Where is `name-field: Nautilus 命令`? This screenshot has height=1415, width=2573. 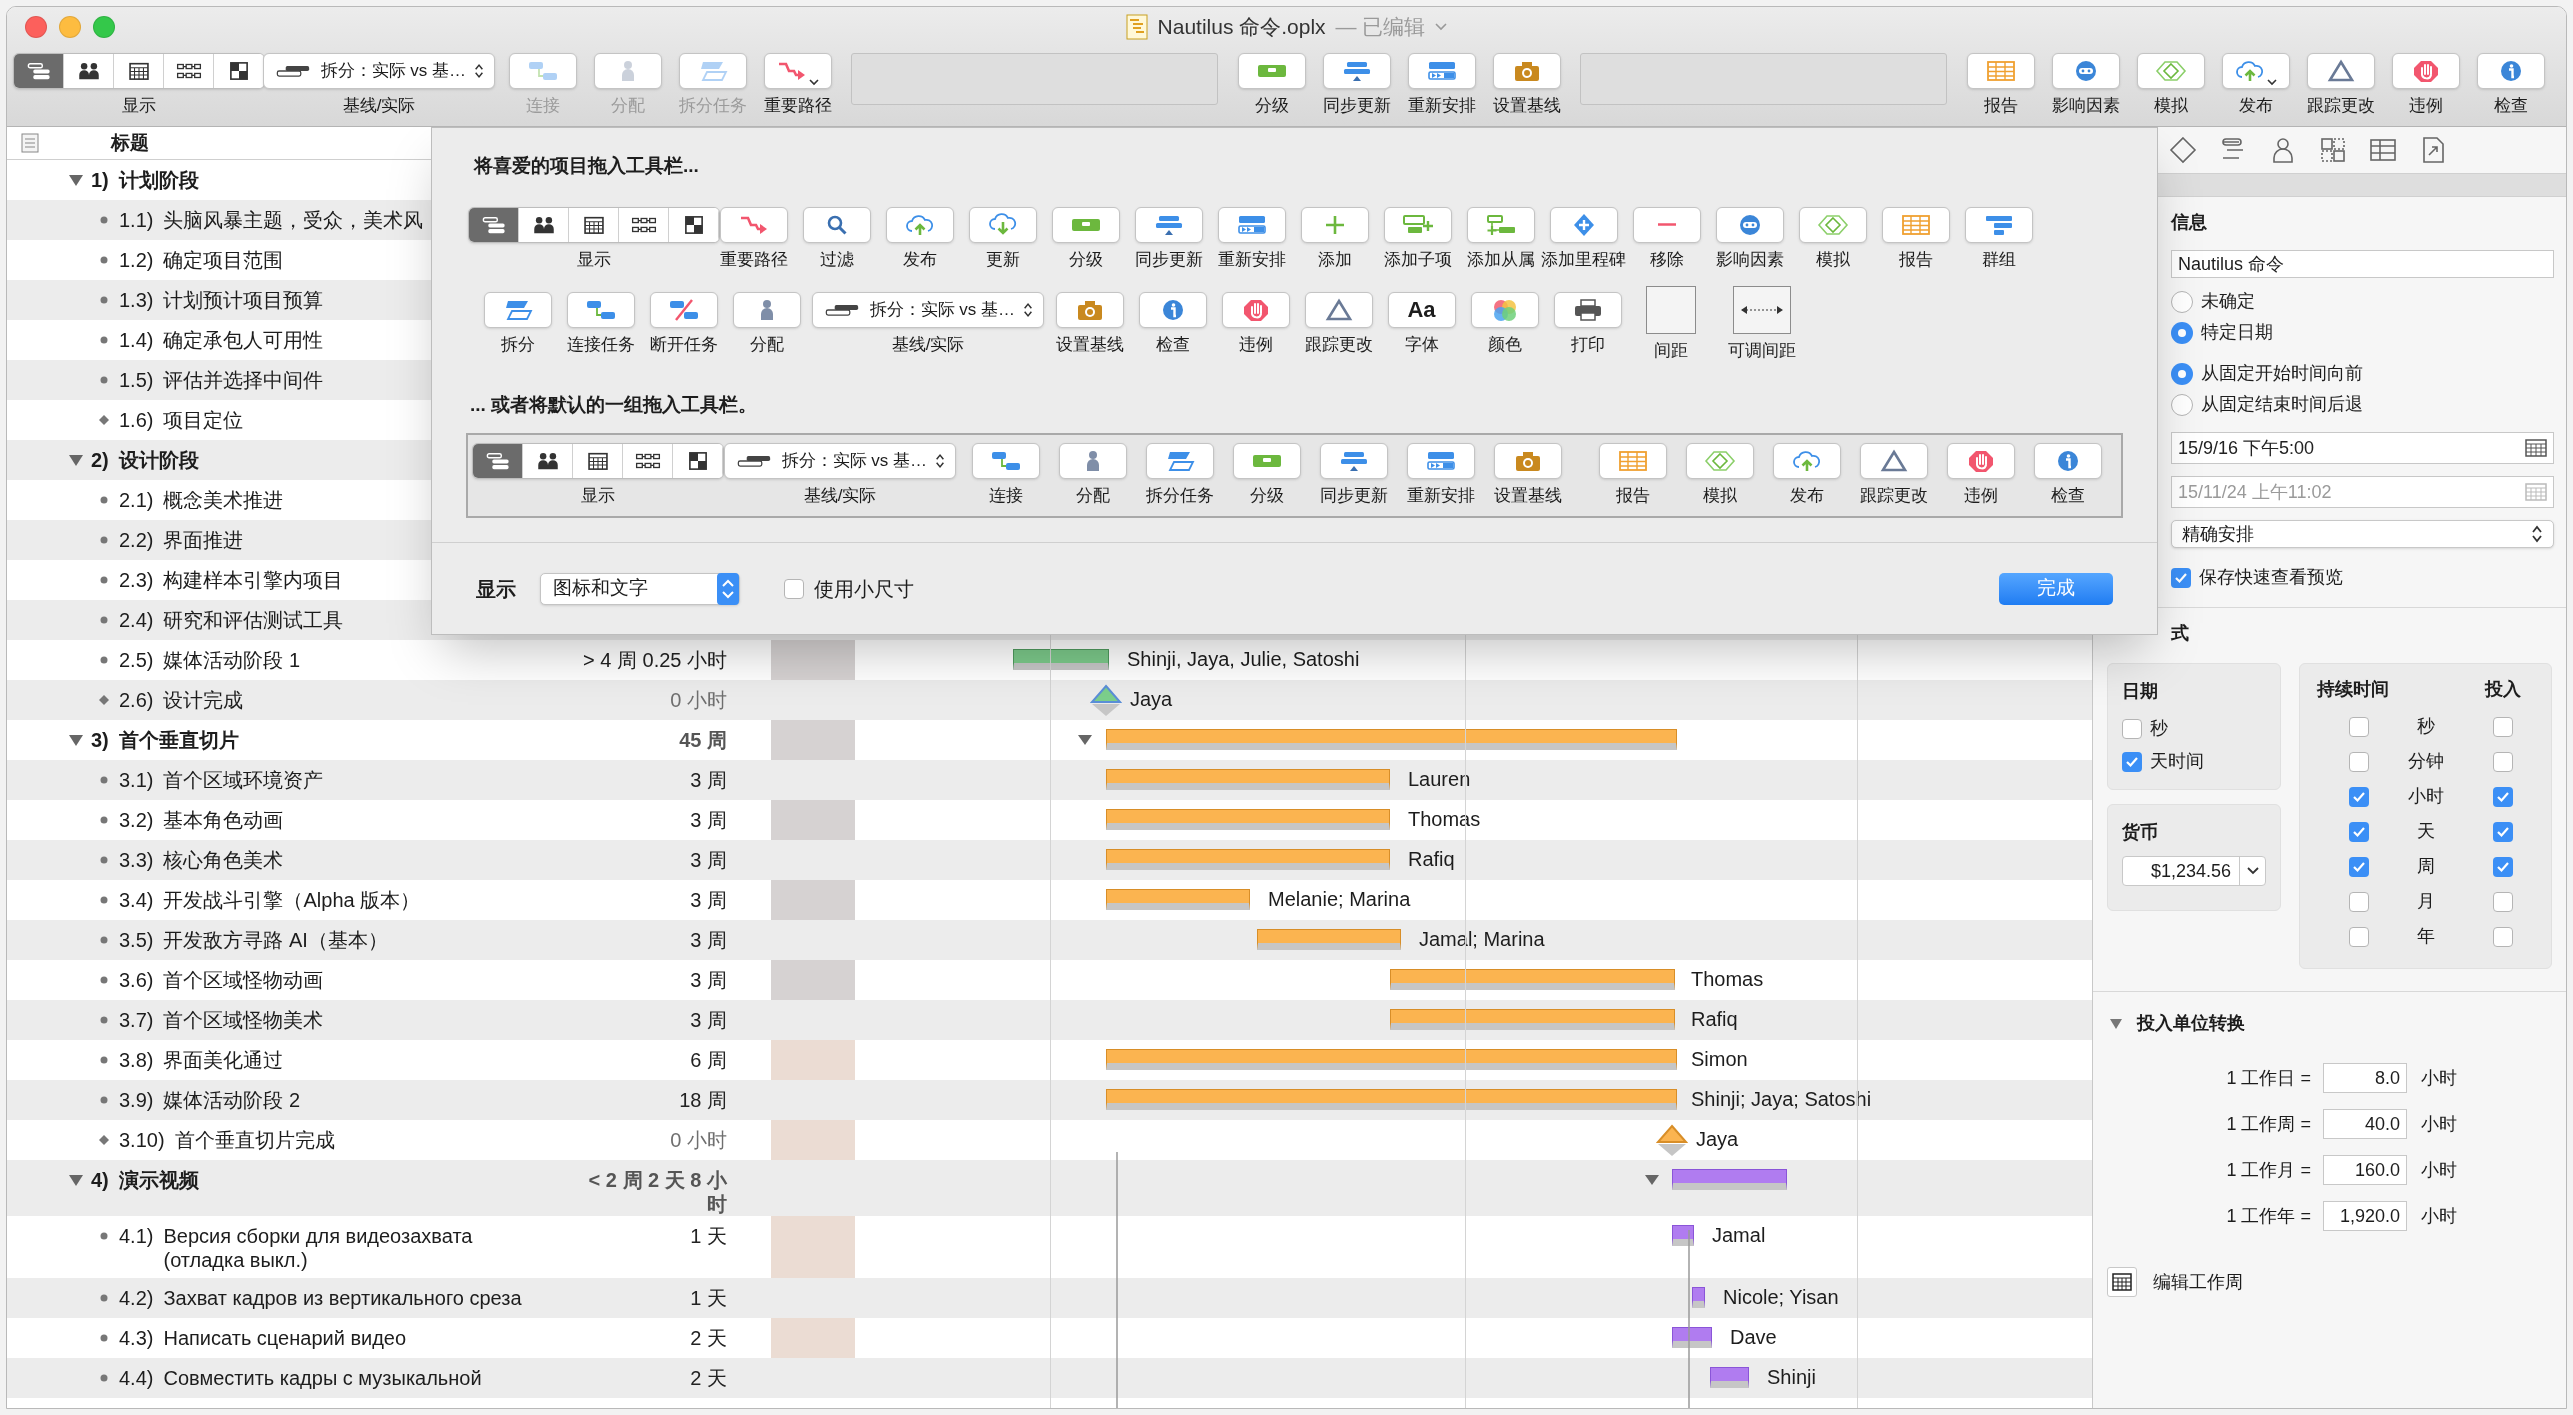 name-field: Nautilus 命令 is located at coordinates (2362, 264).